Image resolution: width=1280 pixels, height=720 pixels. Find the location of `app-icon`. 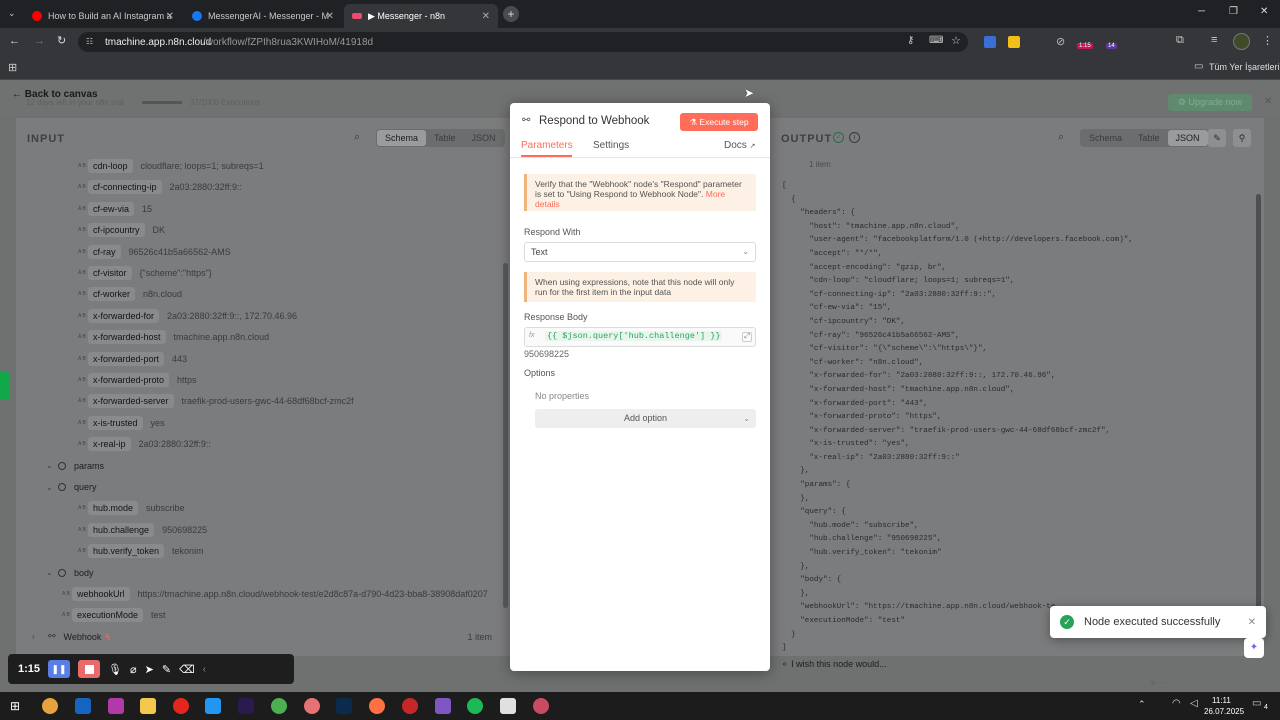

app-icon is located at coordinates (116, 706).